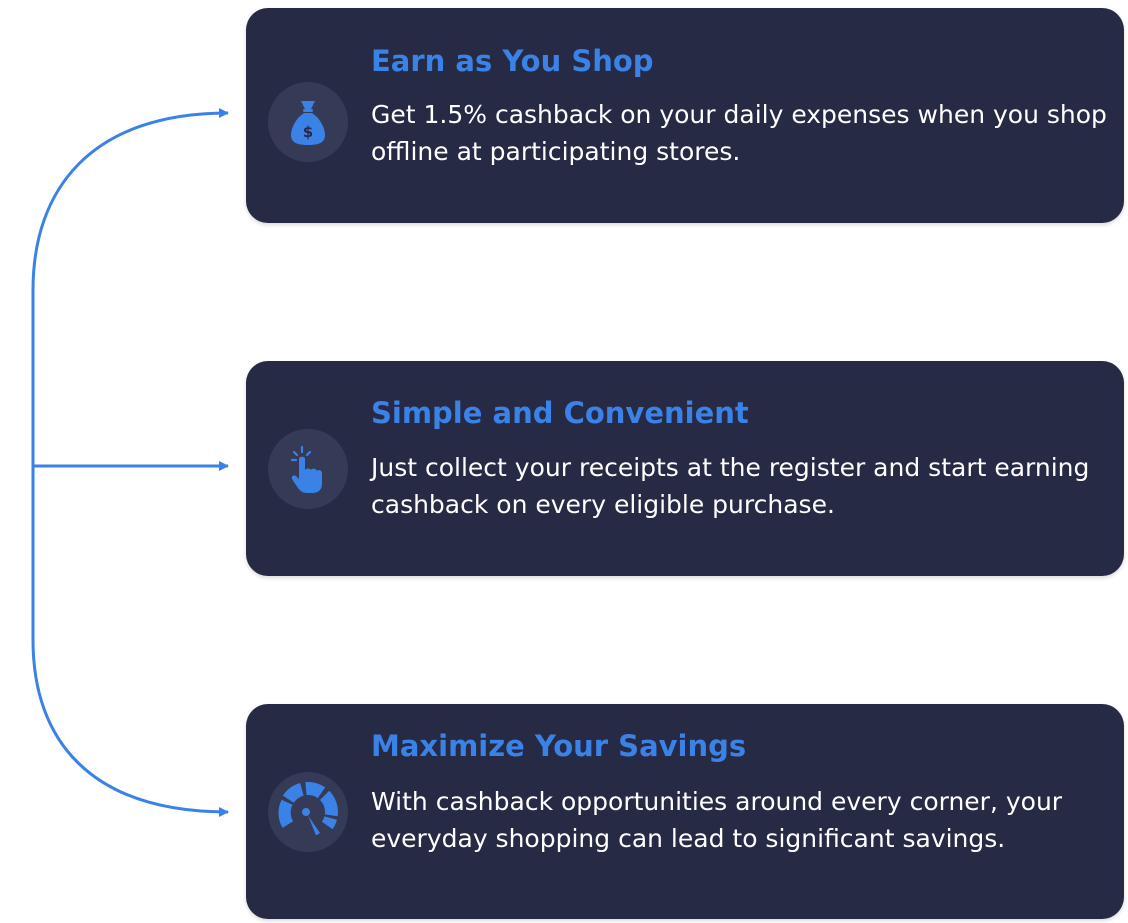 The image size is (1128, 923). What do you see at coordinates (560, 413) in the screenshot?
I see `card-title: Simple and Convenient` at bounding box center [560, 413].